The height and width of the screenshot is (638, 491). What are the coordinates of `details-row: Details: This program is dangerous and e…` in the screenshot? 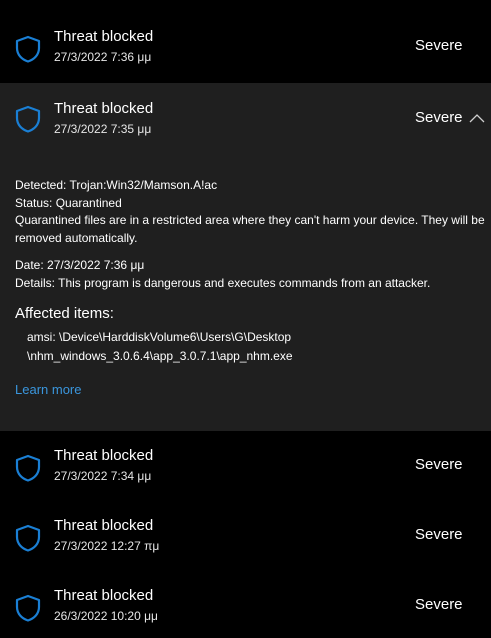 It's located at (250, 284).